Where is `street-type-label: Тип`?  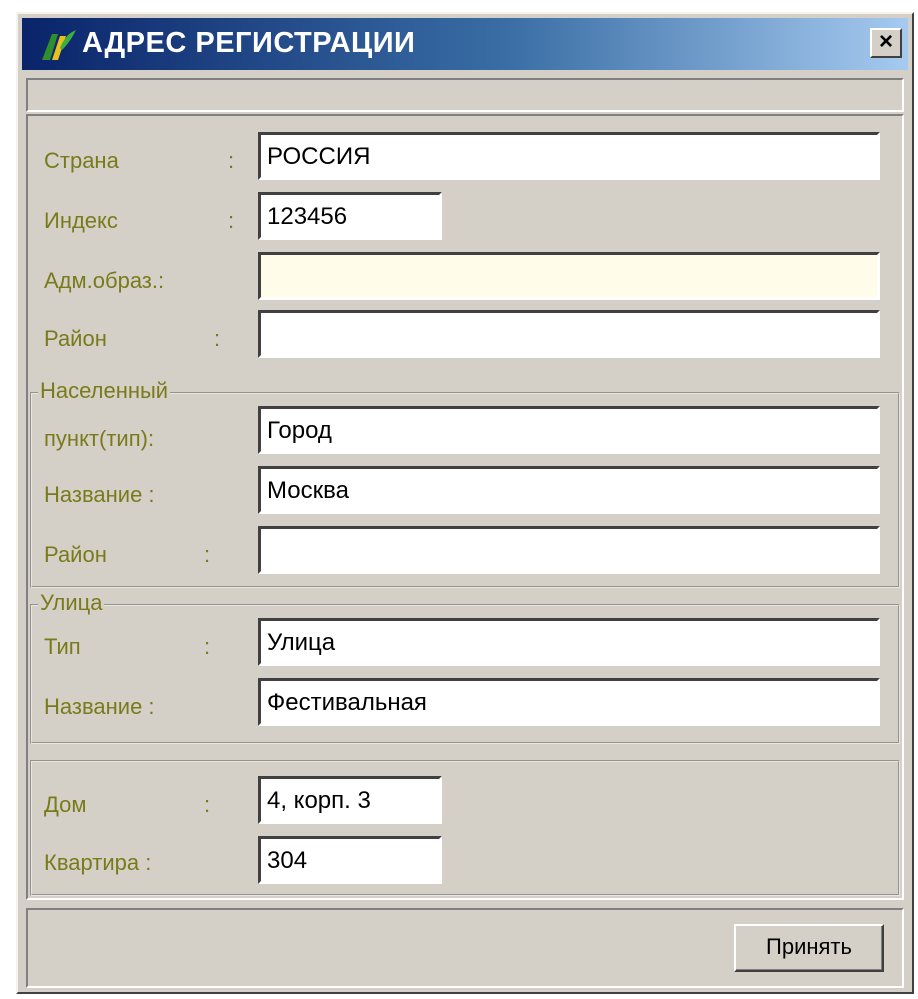
street-type-label: Тип is located at coordinates (62, 646).